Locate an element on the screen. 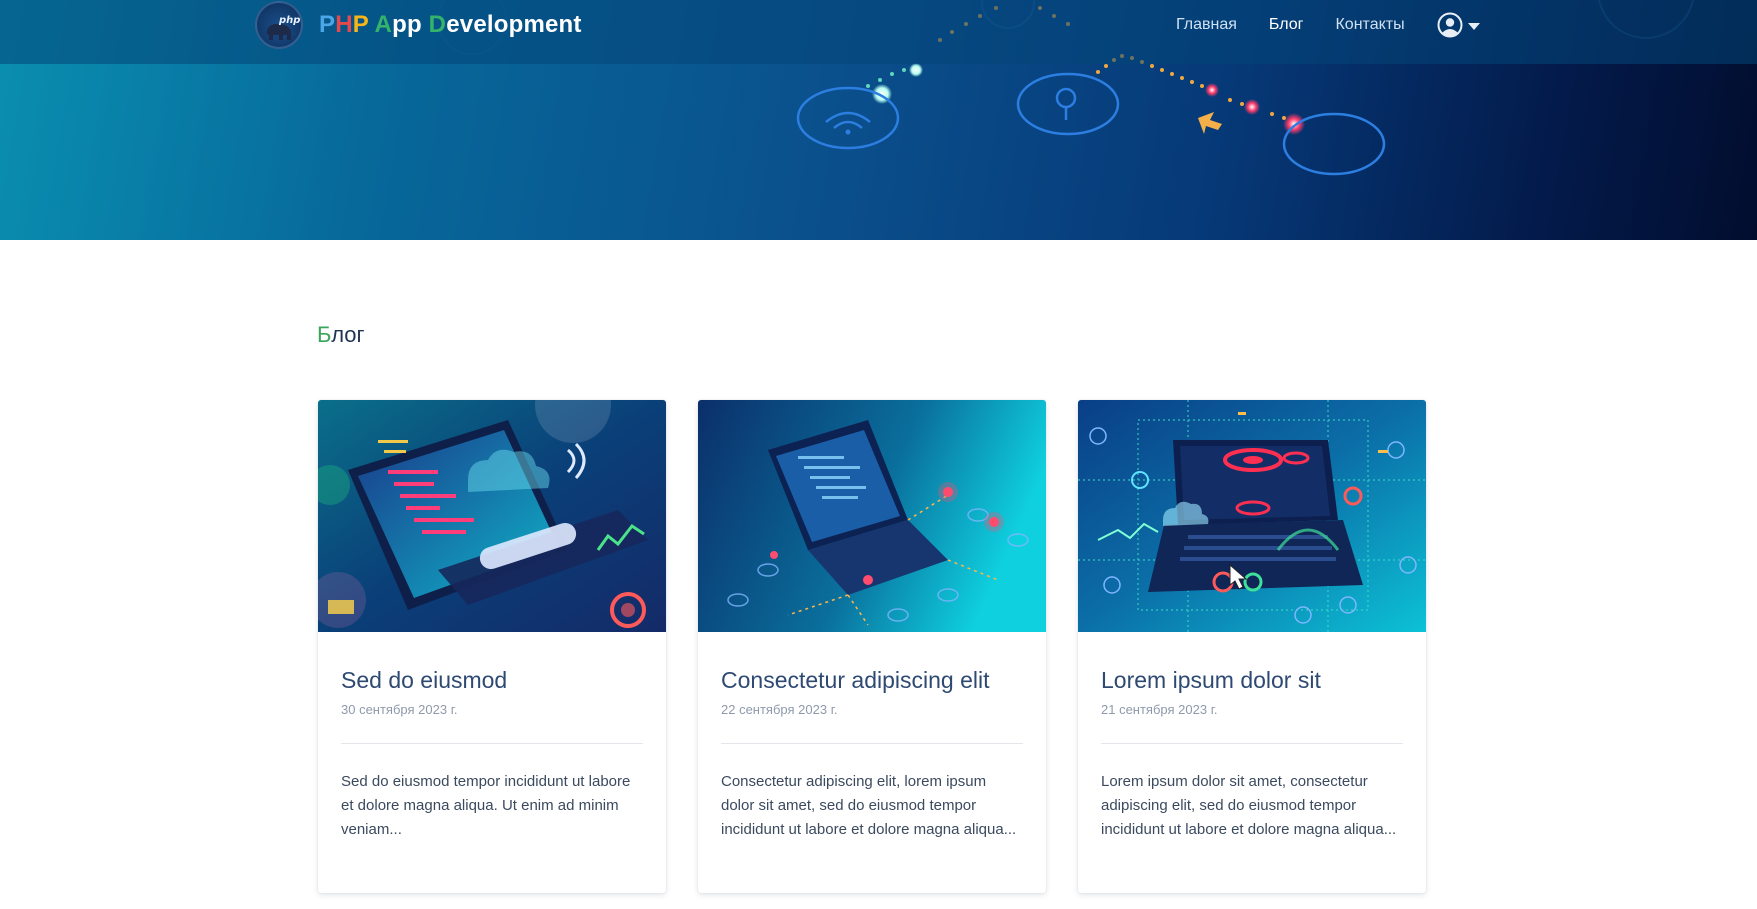  site-title-segment: D is located at coordinates (437, 24).